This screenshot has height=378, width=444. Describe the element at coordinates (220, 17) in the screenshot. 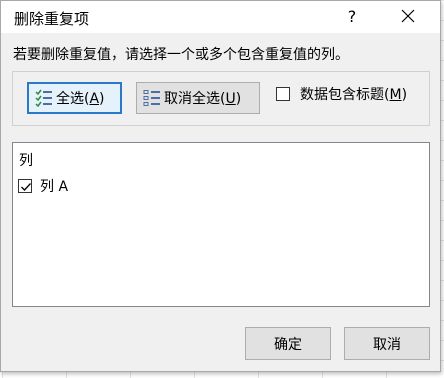

I see `title-bar: 删除重复项 ?` at that location.